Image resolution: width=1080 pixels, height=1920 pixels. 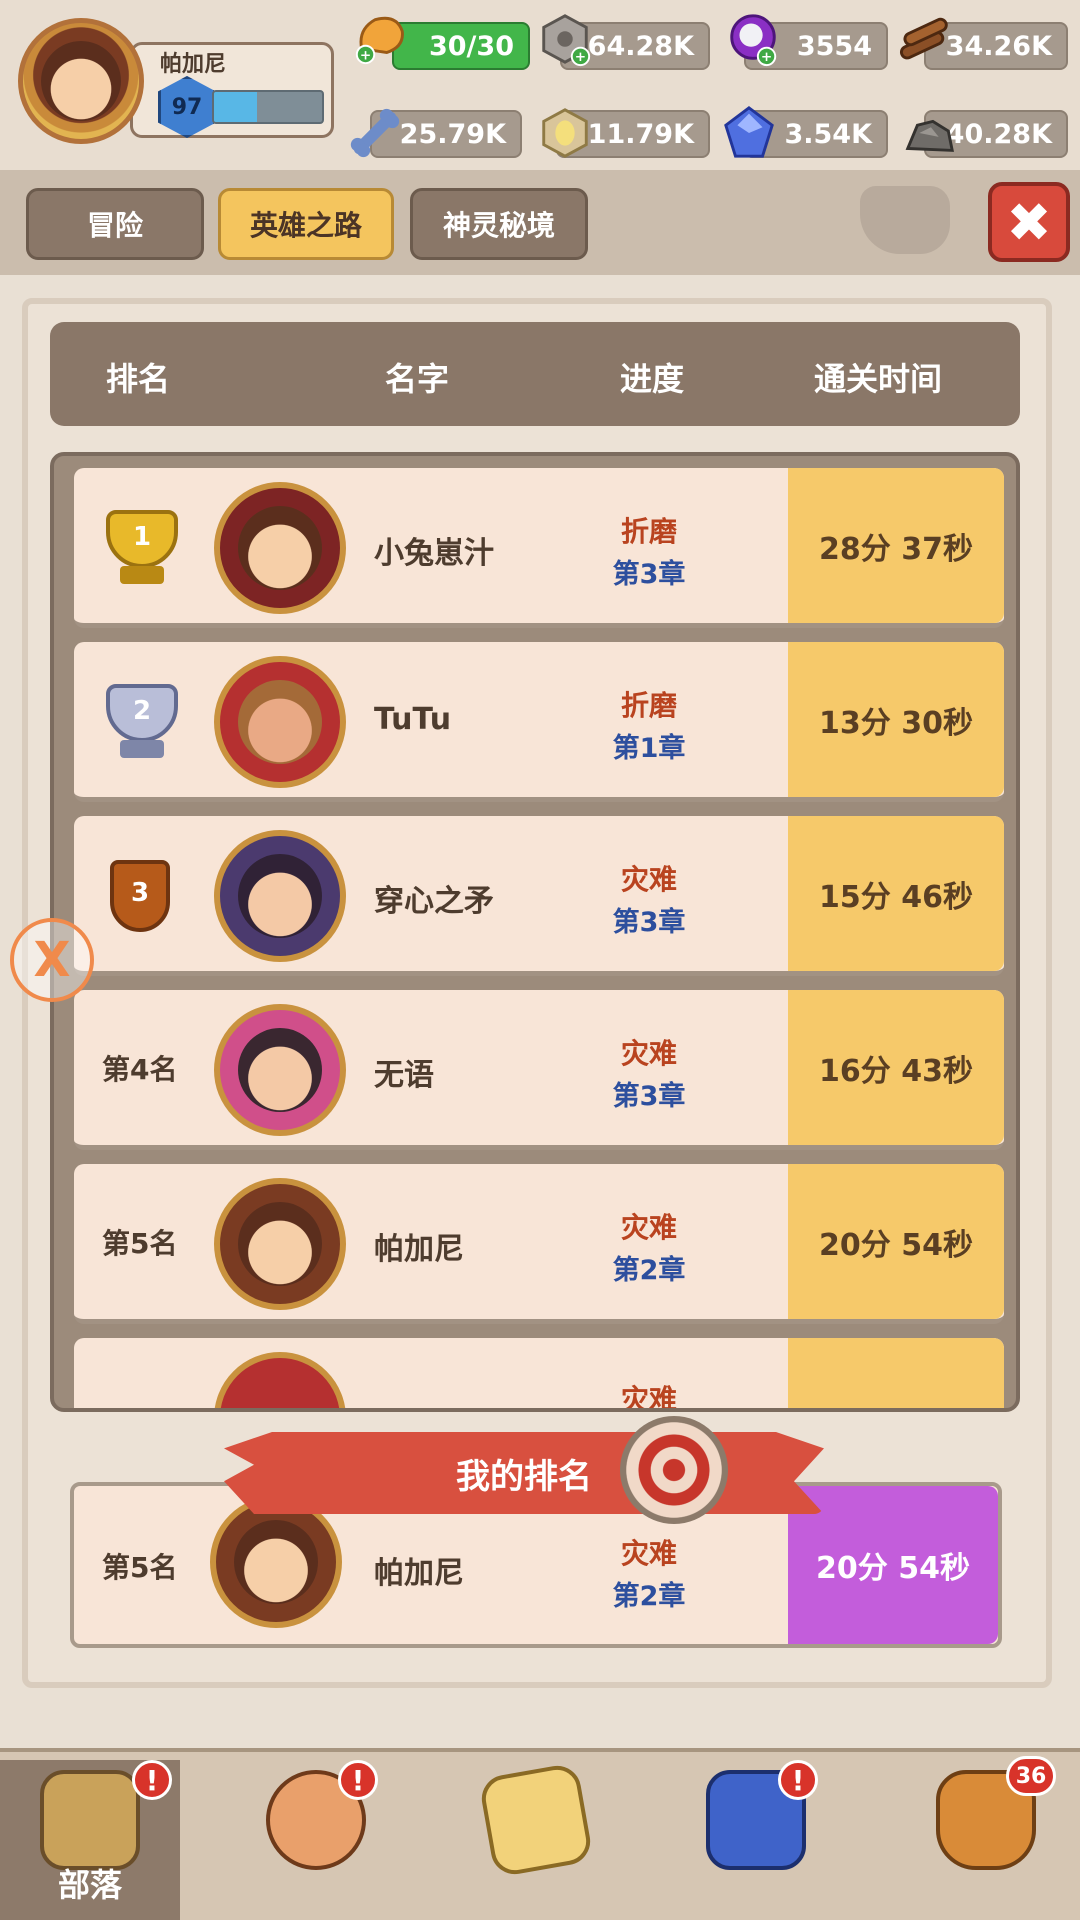 I want to click on energy-value: 30/30, so click(x=471, y=46).